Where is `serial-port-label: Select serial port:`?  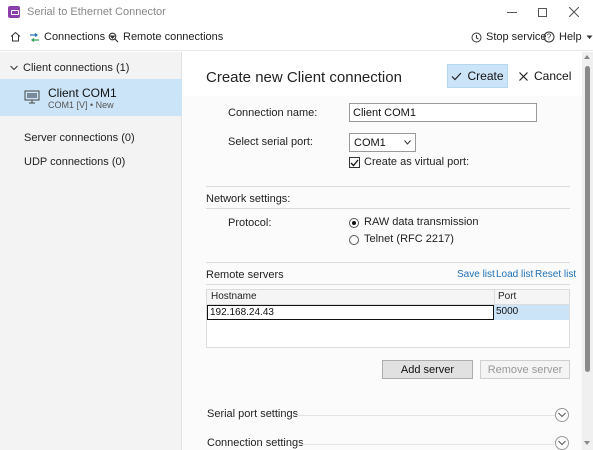 serial-port-label: Select serial port: is located at coordinates (270, 142).